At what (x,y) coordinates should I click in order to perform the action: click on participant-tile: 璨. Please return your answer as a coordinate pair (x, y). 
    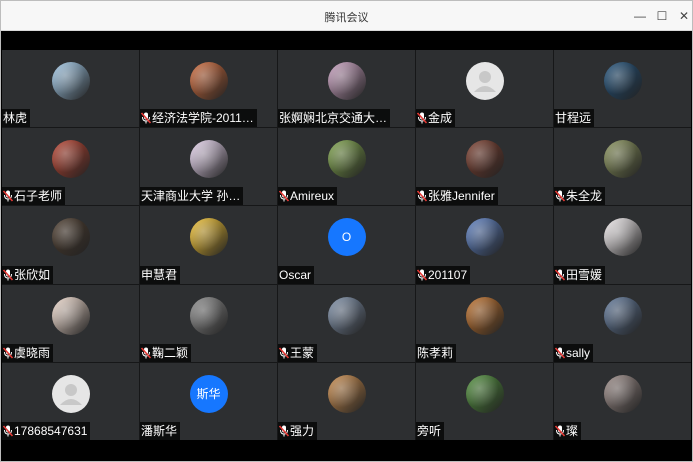
    Looking at the image, I should click on (622, 401).